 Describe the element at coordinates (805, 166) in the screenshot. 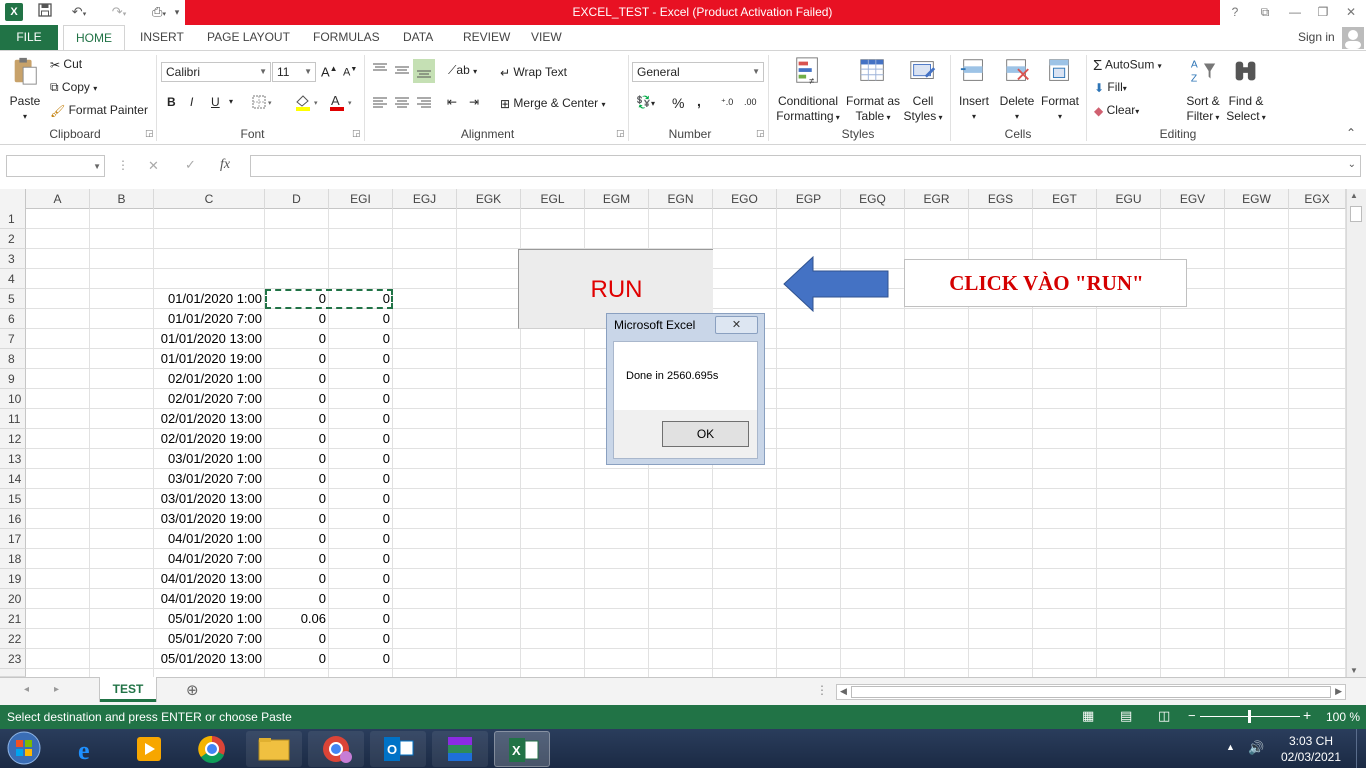

I see `formula-input: ⌄` at that location.